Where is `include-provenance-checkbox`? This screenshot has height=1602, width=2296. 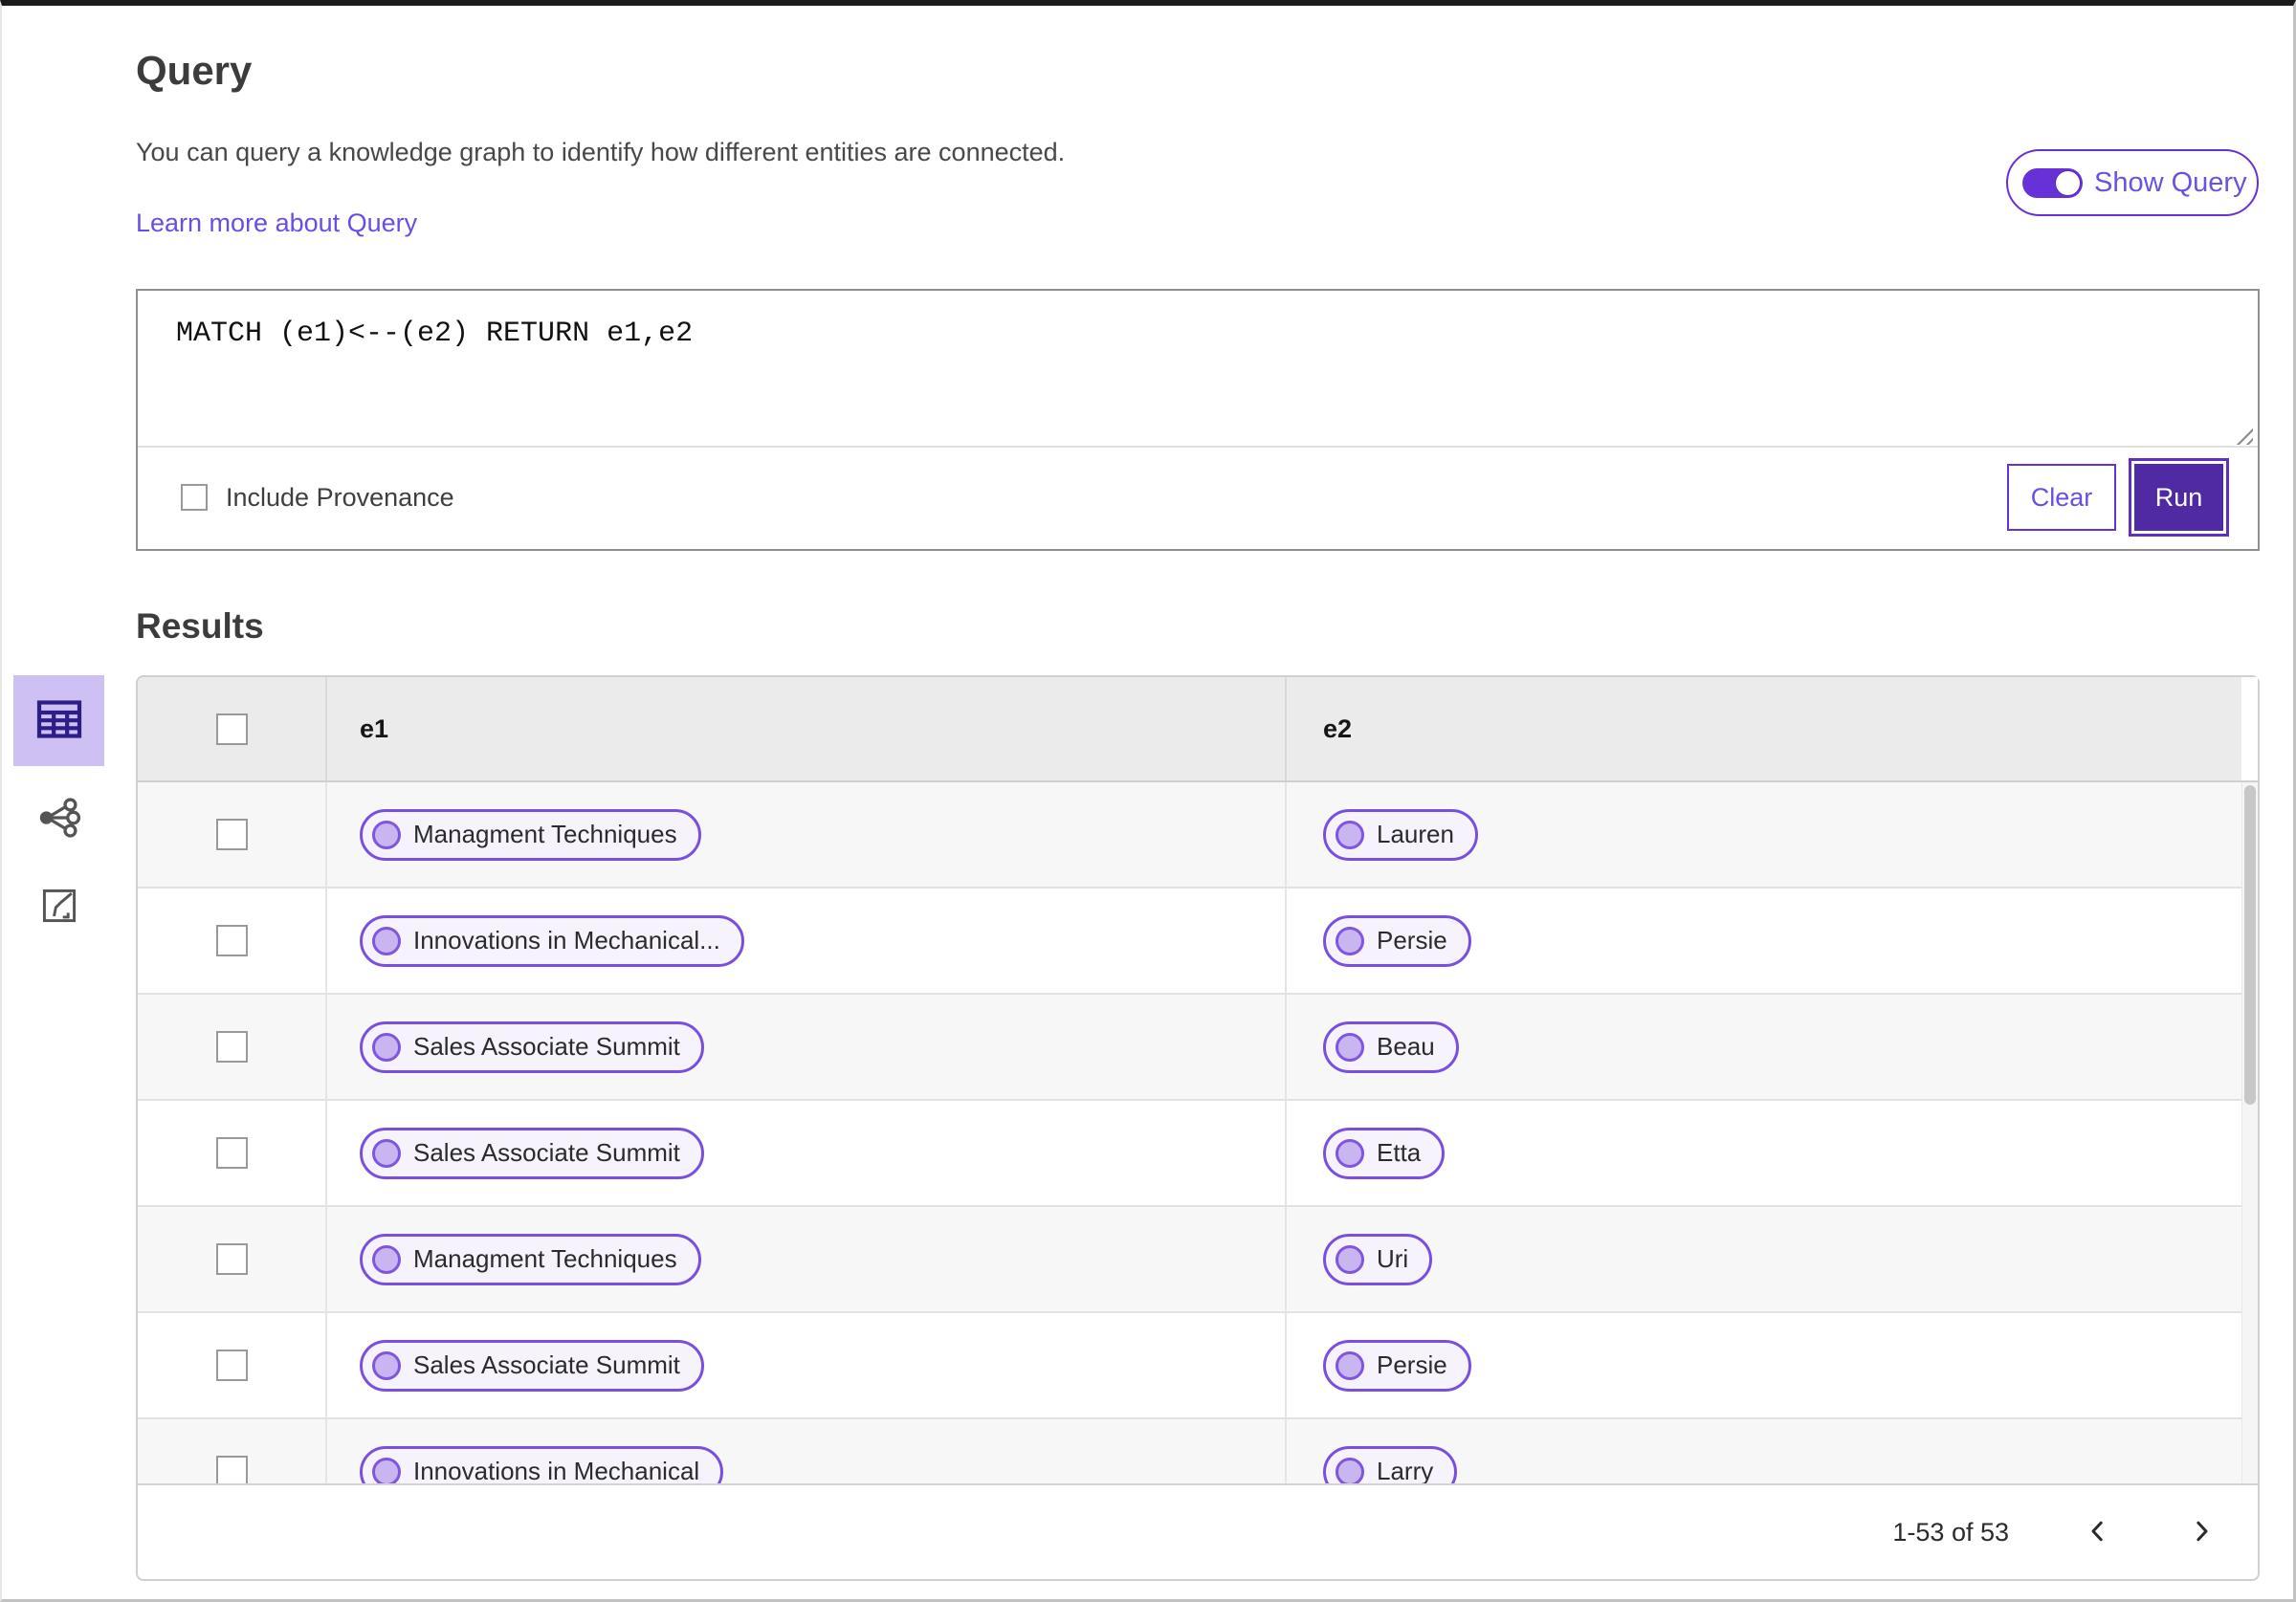
include-provenance-checkbox is located at coordinates (195, 497).